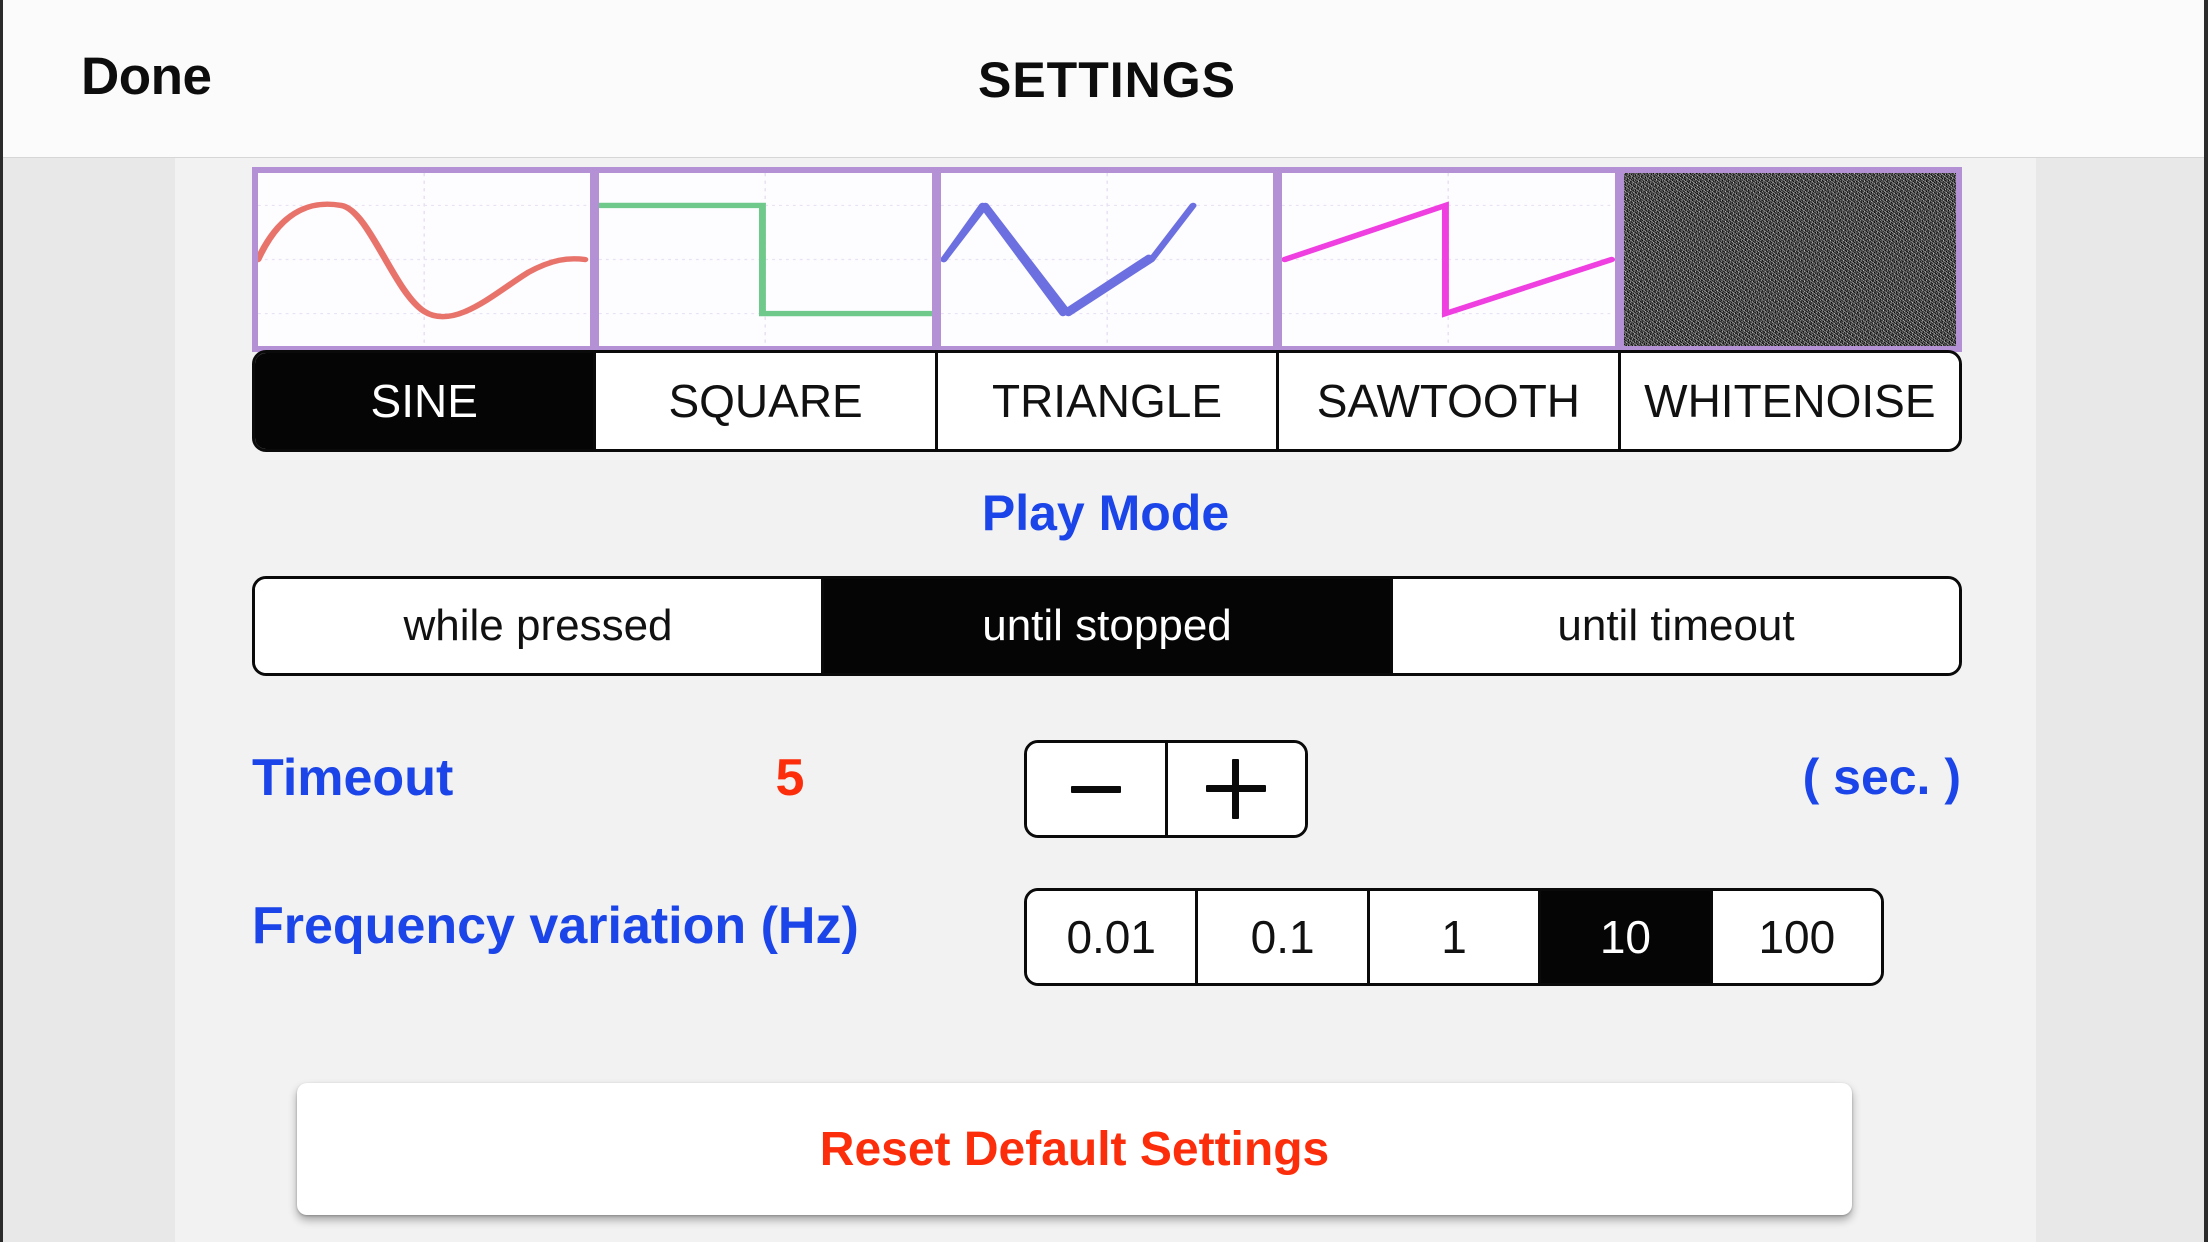 This screenshot has height=1242, width=2208. I want to click on waveform-option-triangle: TRIANGLE, so click(1105, 401).